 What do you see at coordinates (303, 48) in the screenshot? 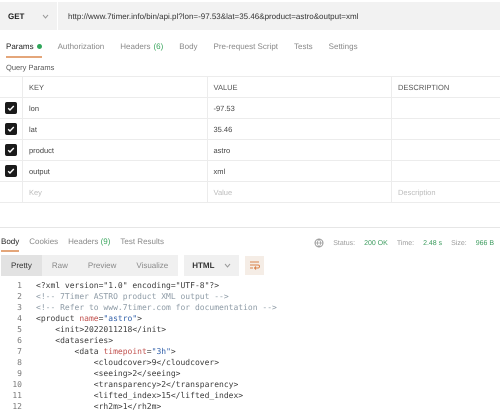
I see `request-tab: Tests` at bounding box center [303, 48].